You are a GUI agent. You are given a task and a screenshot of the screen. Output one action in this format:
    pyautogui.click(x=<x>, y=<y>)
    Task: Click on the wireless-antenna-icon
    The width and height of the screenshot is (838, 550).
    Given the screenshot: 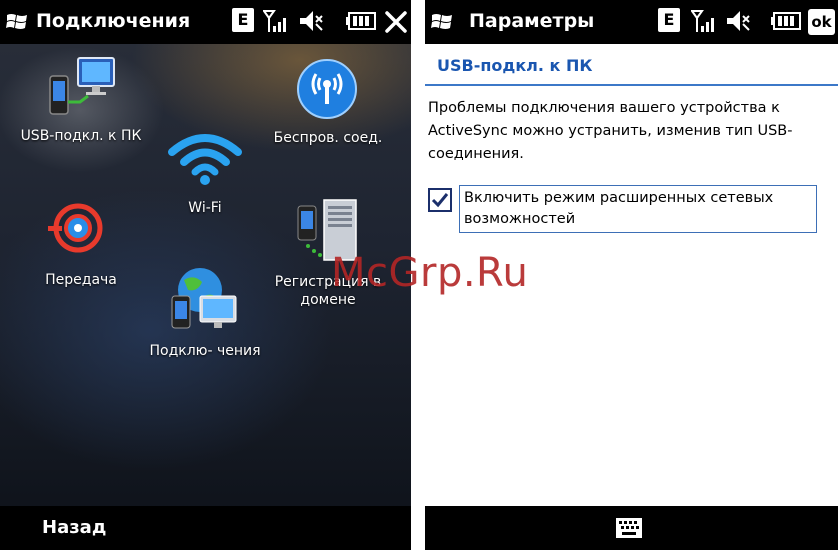 What is the action you would take?
    pyautogui.click(x=327, y=89)
    